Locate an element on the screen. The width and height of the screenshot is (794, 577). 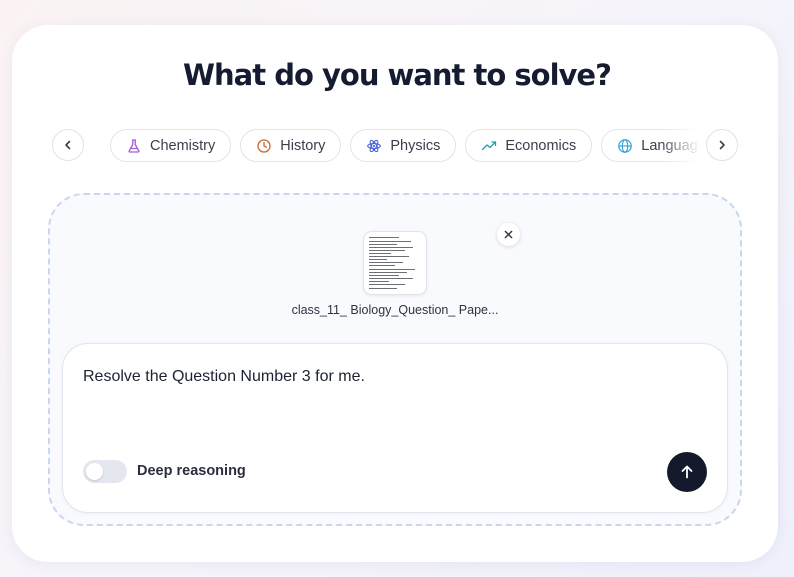
chip-label: Economics is located at coordinates (541, 145).